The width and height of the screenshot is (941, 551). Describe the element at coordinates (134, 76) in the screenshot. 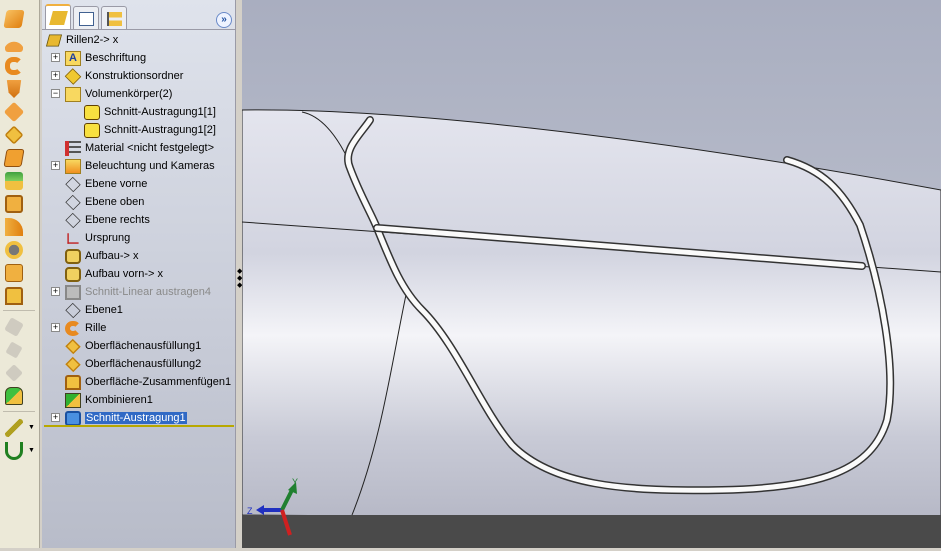

I see `tree-item-label: Konstruktionsordner` at that location.